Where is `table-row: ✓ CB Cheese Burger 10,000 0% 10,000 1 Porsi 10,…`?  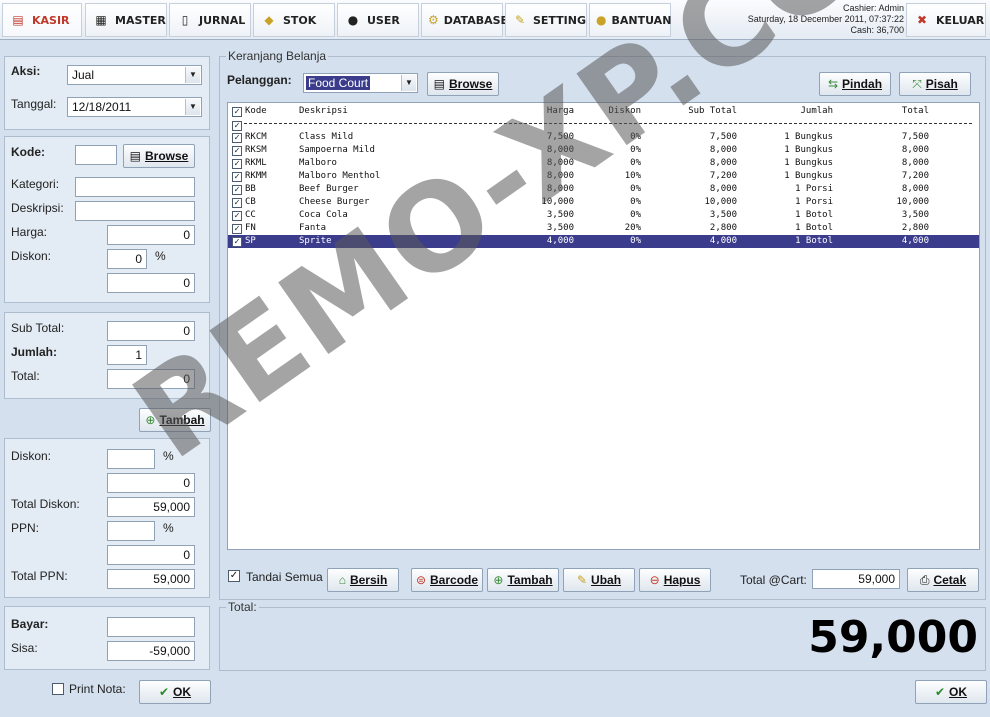 table-row: ✓ CB Cheese Burger 10,000 0% 10,000 1 Porsi 10,… is located at coordinates (603, 202).